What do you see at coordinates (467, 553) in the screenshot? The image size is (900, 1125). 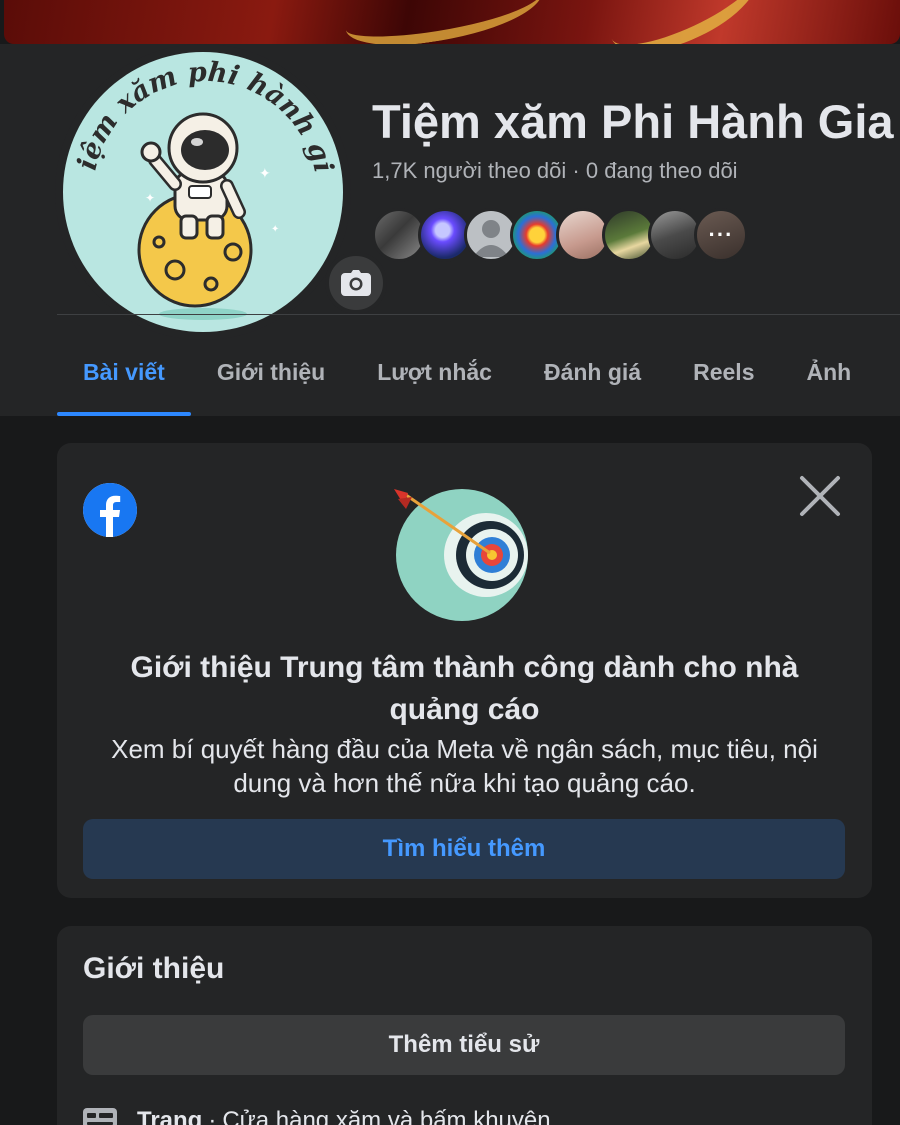 I see `target-icon` at bounding box center [467, 553].